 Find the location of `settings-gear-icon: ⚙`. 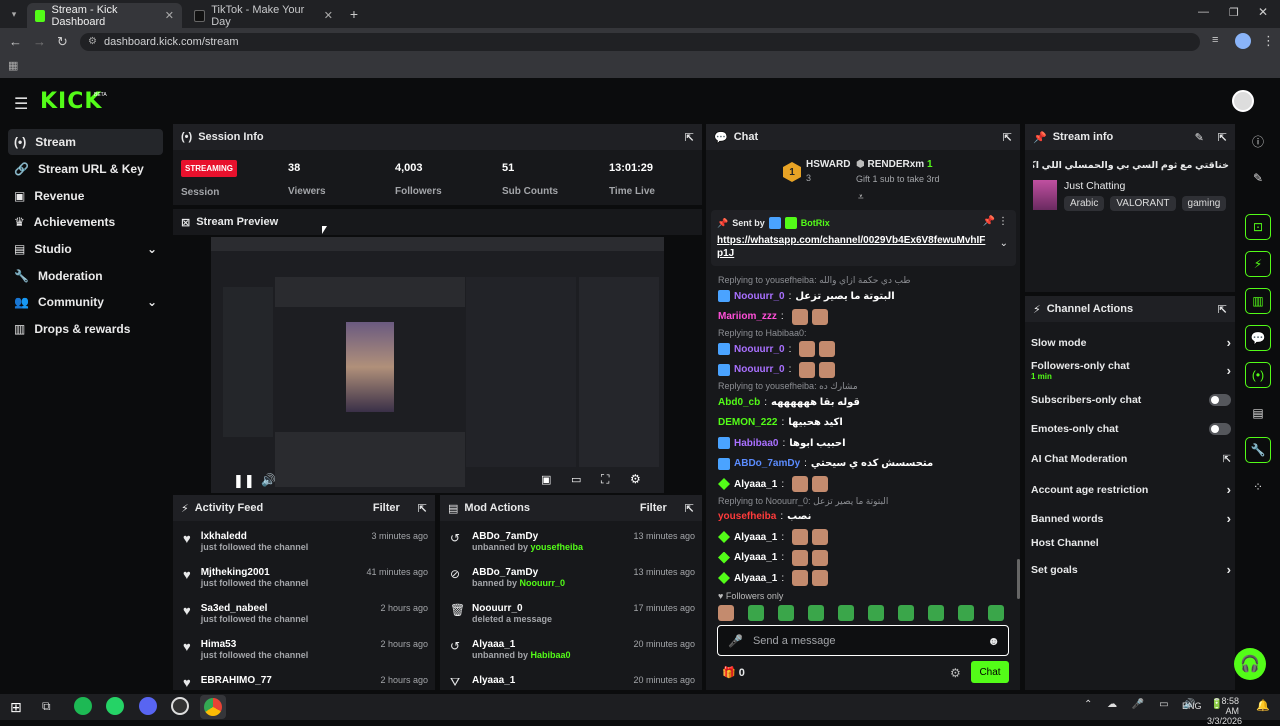

settings-gear-icon: ⚙ is located at coordinates (635, 479).